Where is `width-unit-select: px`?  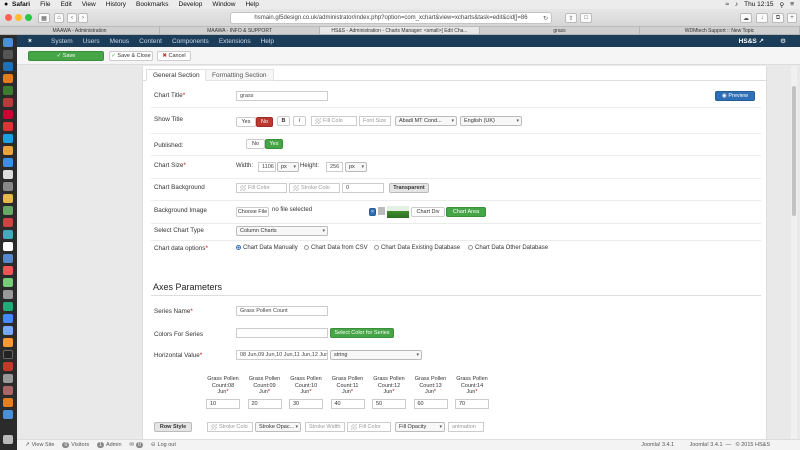
width-unit-select: px is located at coordinates (288, 167).